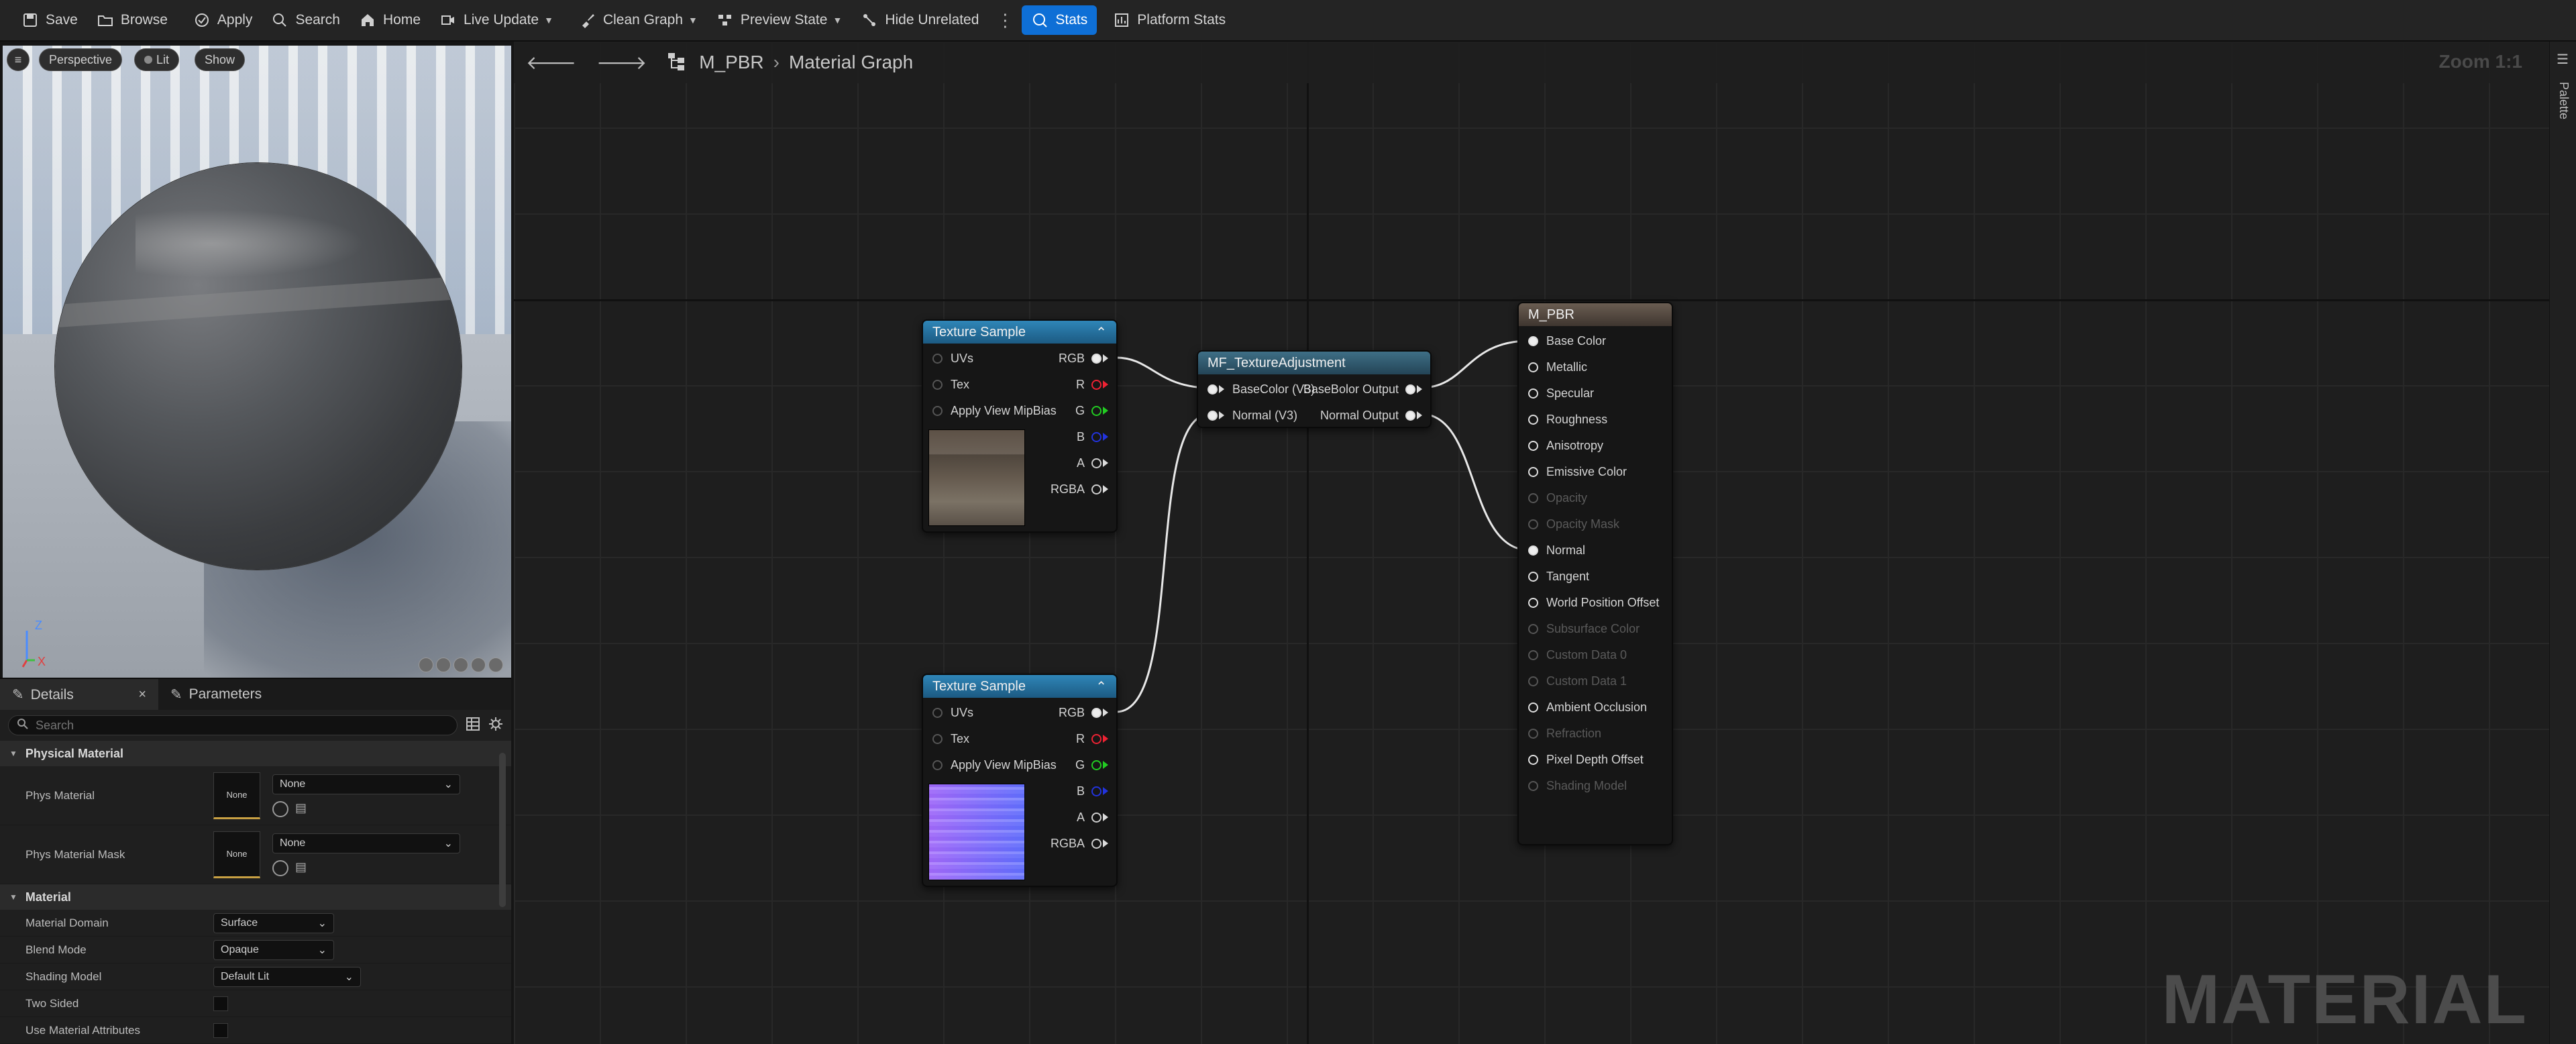 The width and height of the screenshot is (2576, 1044). What do you see at coordinates (443, 665) in the screenshot?
I see `sphere-preview-icon` at bounding box center [443, 665].